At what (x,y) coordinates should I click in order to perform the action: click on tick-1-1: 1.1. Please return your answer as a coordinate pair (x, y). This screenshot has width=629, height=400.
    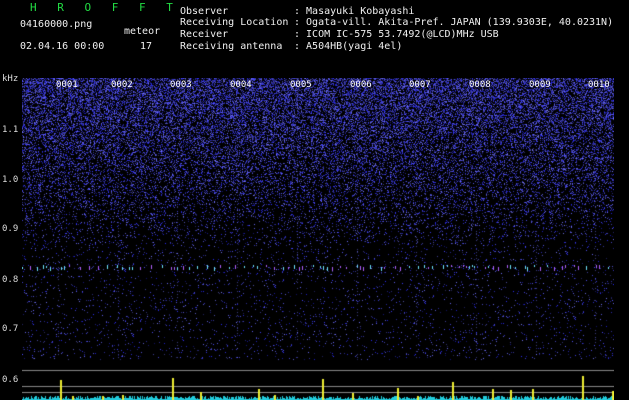
    Looking at the image, I should click on (10, 130).